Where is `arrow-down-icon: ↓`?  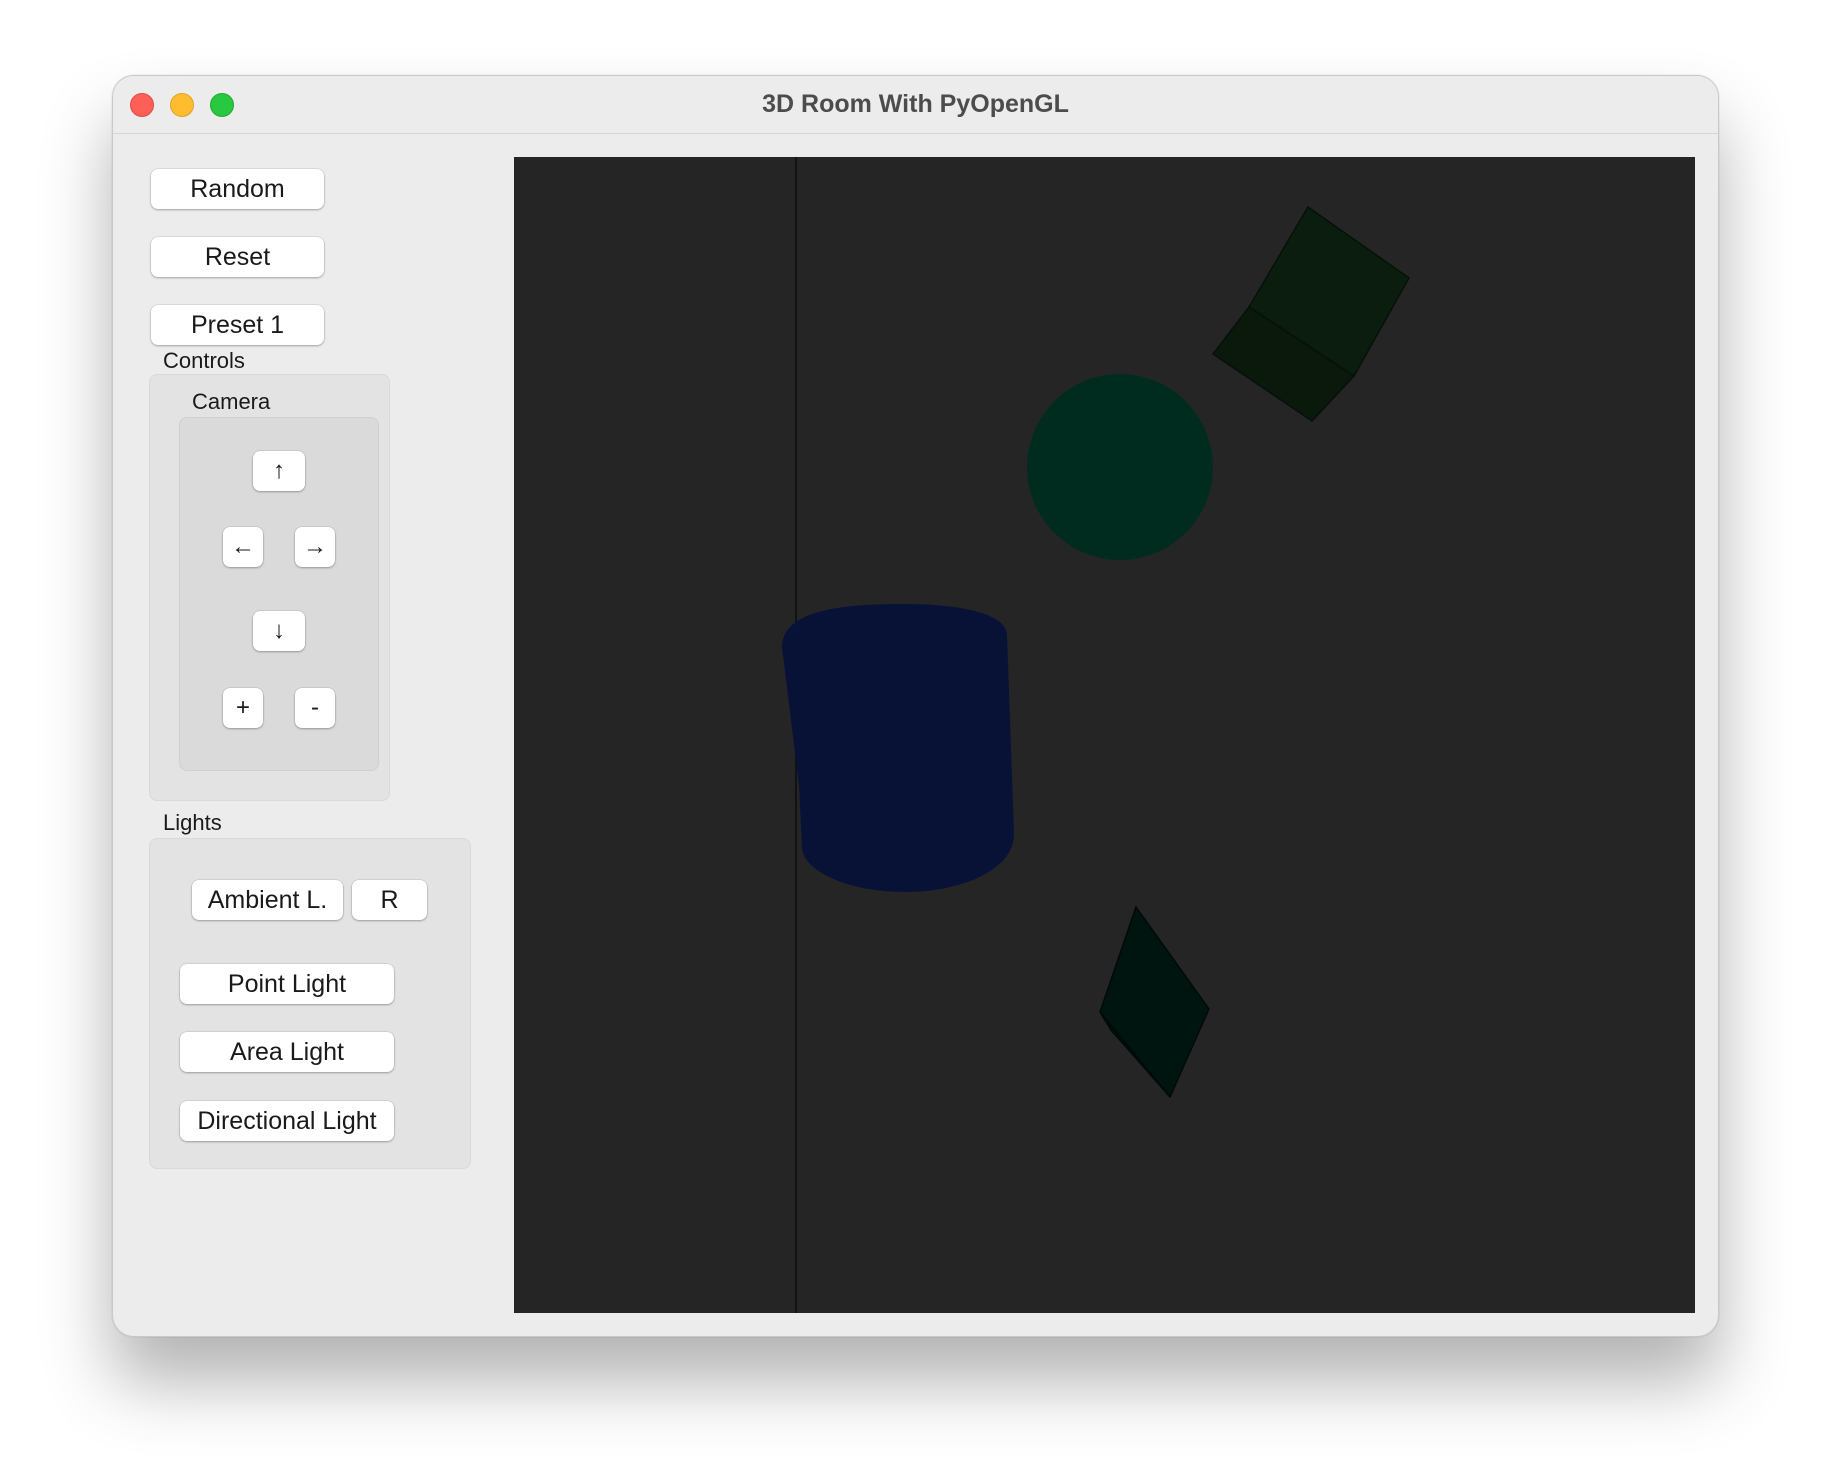 arrow-down-icon: ↓ is located at coordinates (279, 630).